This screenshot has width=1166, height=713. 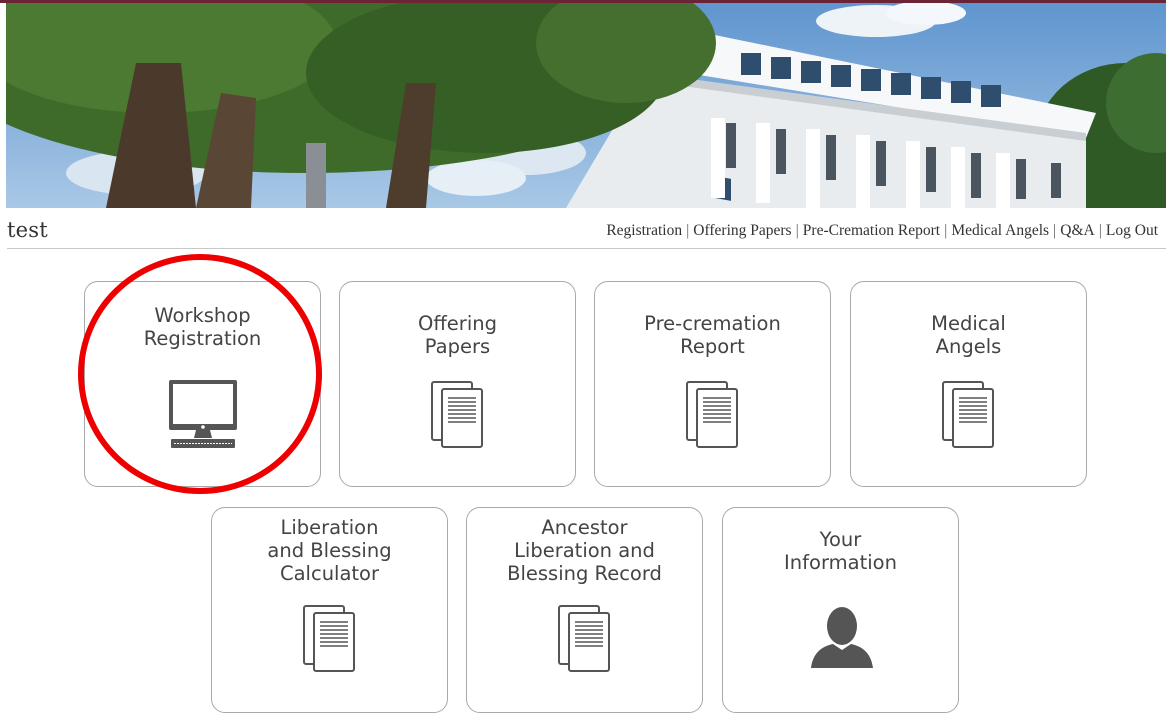 I want to click on tile-label: Liberation and Blessing Calculator, so click(x=329, y=550).